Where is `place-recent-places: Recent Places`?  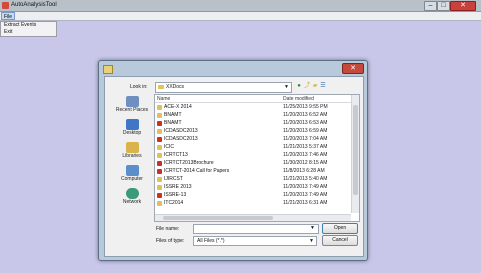 place-recent-places: Recent Places is located at coordinates (132, 105).